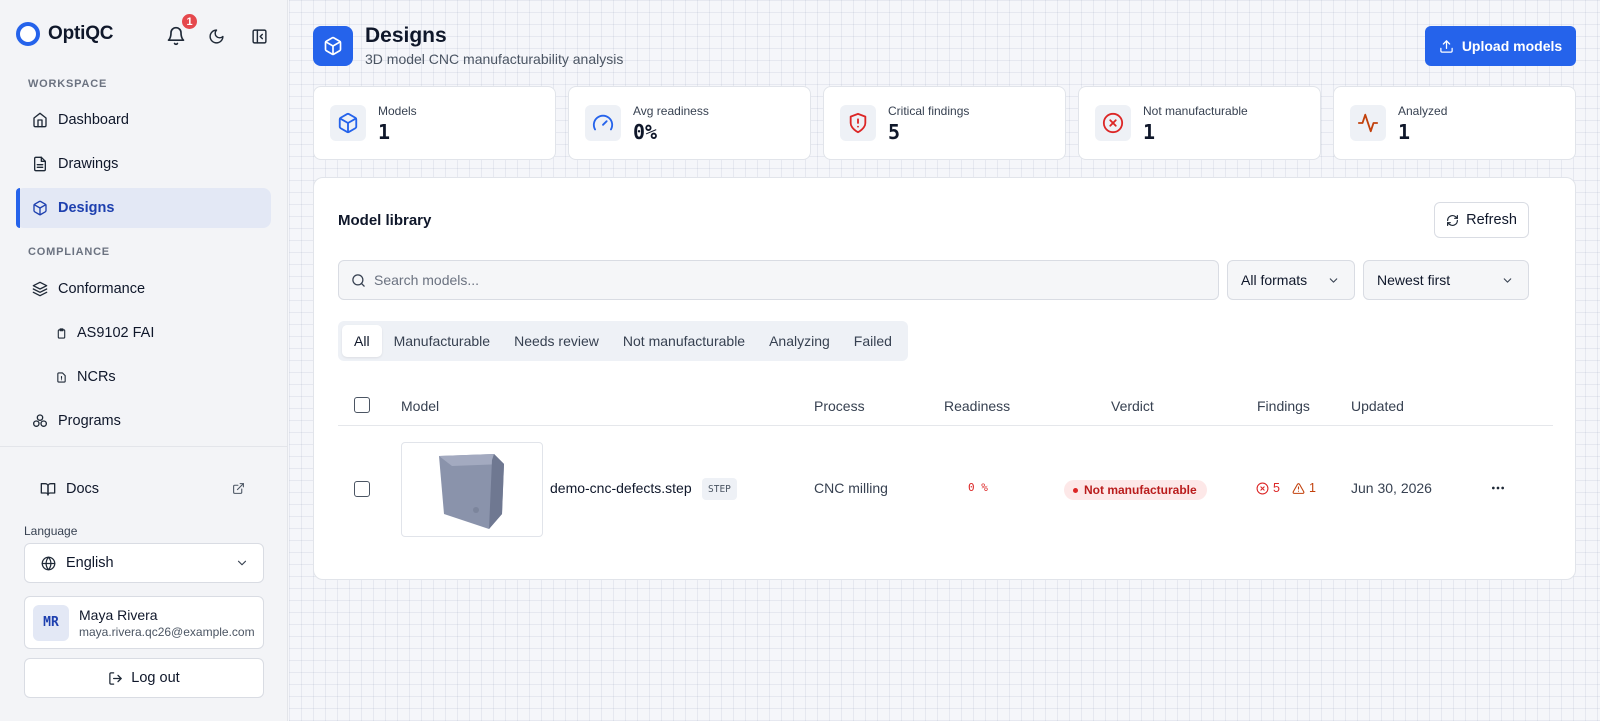  What do you see at coordinates (944, 123) in the screenshot?
I see `stat-card-critical-findings: Critical findings 5` at bounding box center [944, 123].